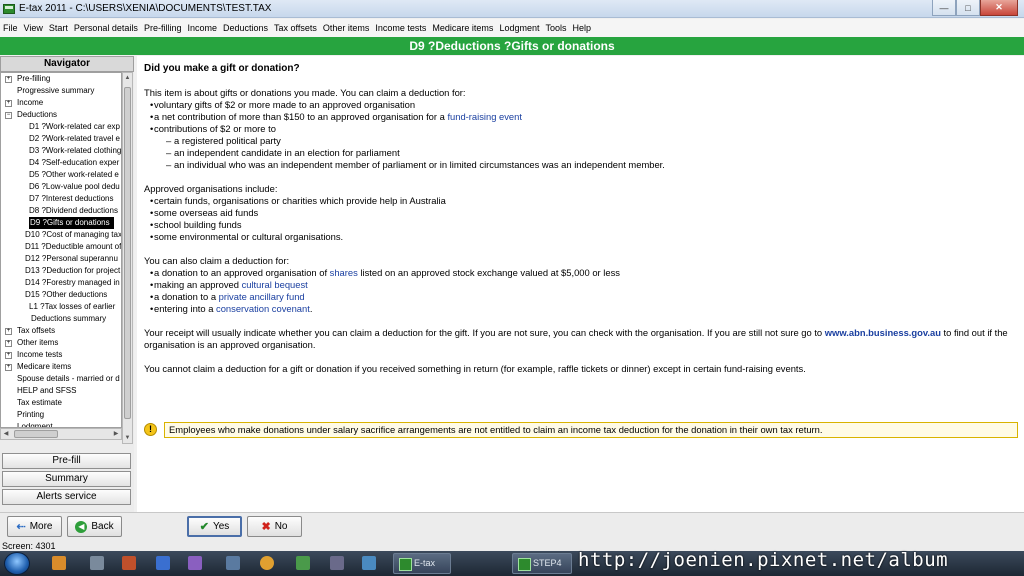  I want to click on alerts-service-button: Alerts service, so click(66, 497).